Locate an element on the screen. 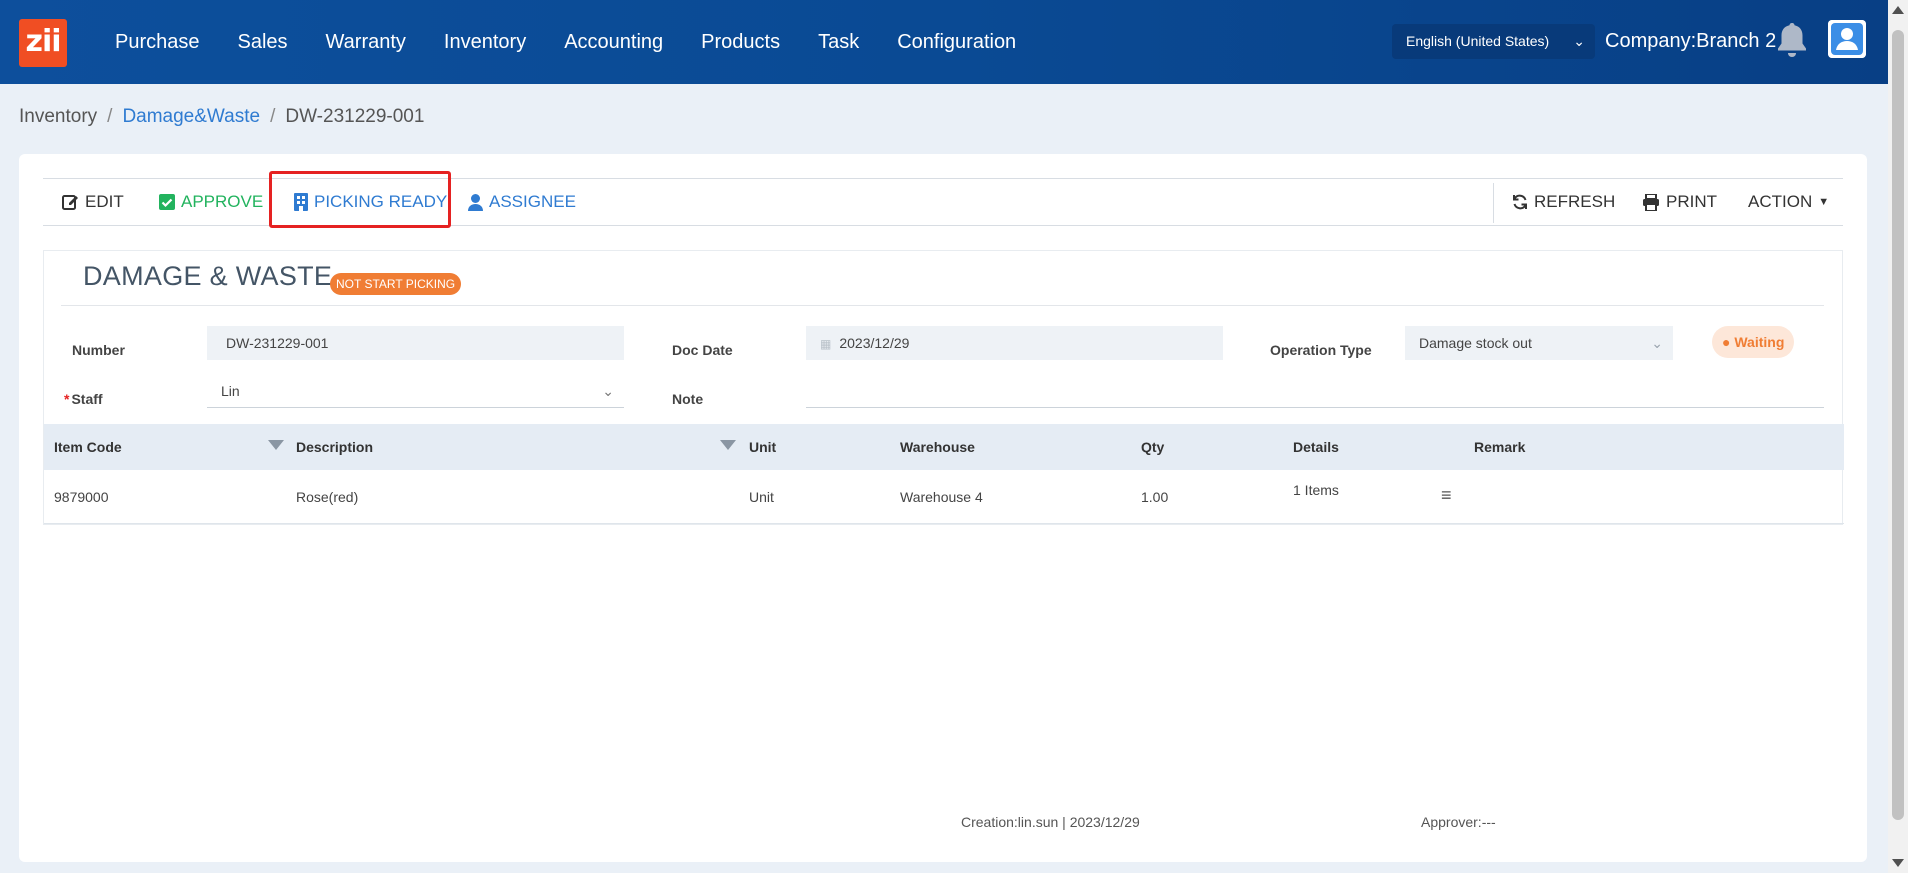 This screenshot has width=1908, height=873. print-button: PRINT is located at coordinates (1679, 202).